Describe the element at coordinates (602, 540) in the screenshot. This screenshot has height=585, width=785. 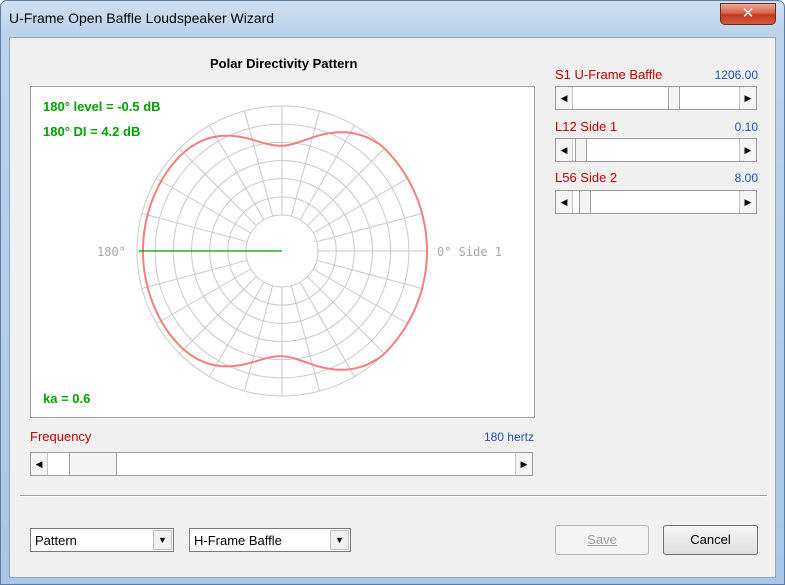
I see `save-button: Save` at that location.